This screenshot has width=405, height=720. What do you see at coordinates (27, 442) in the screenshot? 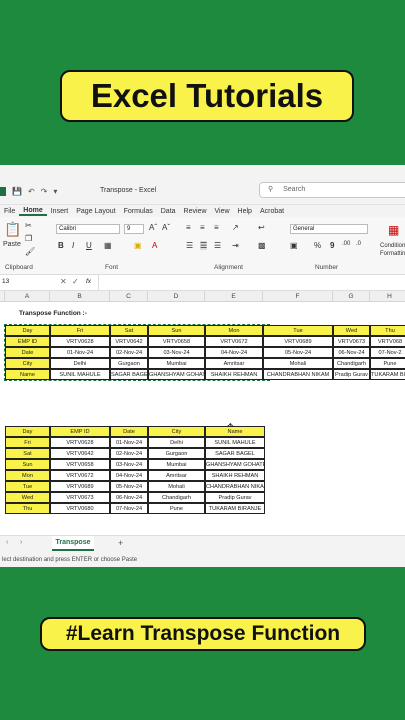
I see `table-cell: Fri` at bounding box center [27, 442].